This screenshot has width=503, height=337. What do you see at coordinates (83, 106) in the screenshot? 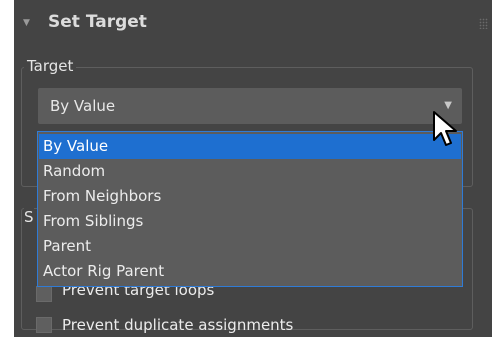
I see `target-dropdown-value: By Value` at bounding box center [83, 106].